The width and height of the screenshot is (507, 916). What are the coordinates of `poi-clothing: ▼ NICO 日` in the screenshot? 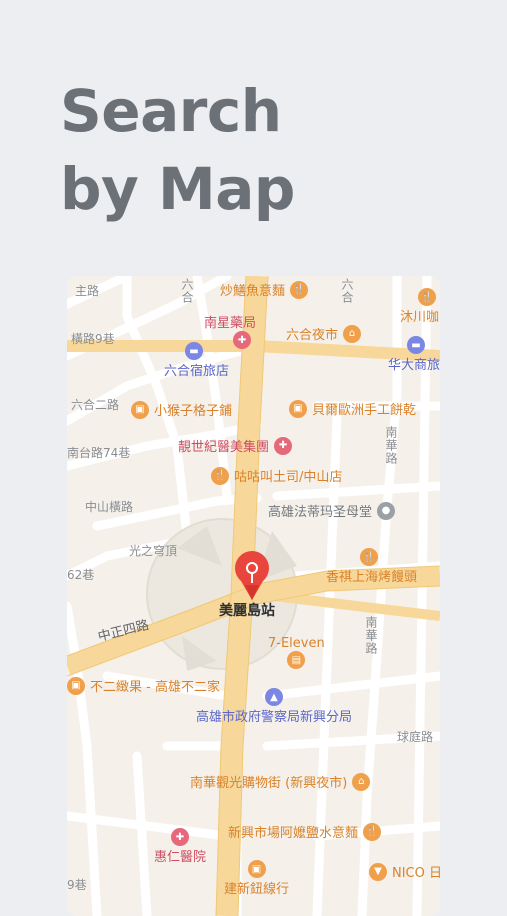 It's located at (404, 871).